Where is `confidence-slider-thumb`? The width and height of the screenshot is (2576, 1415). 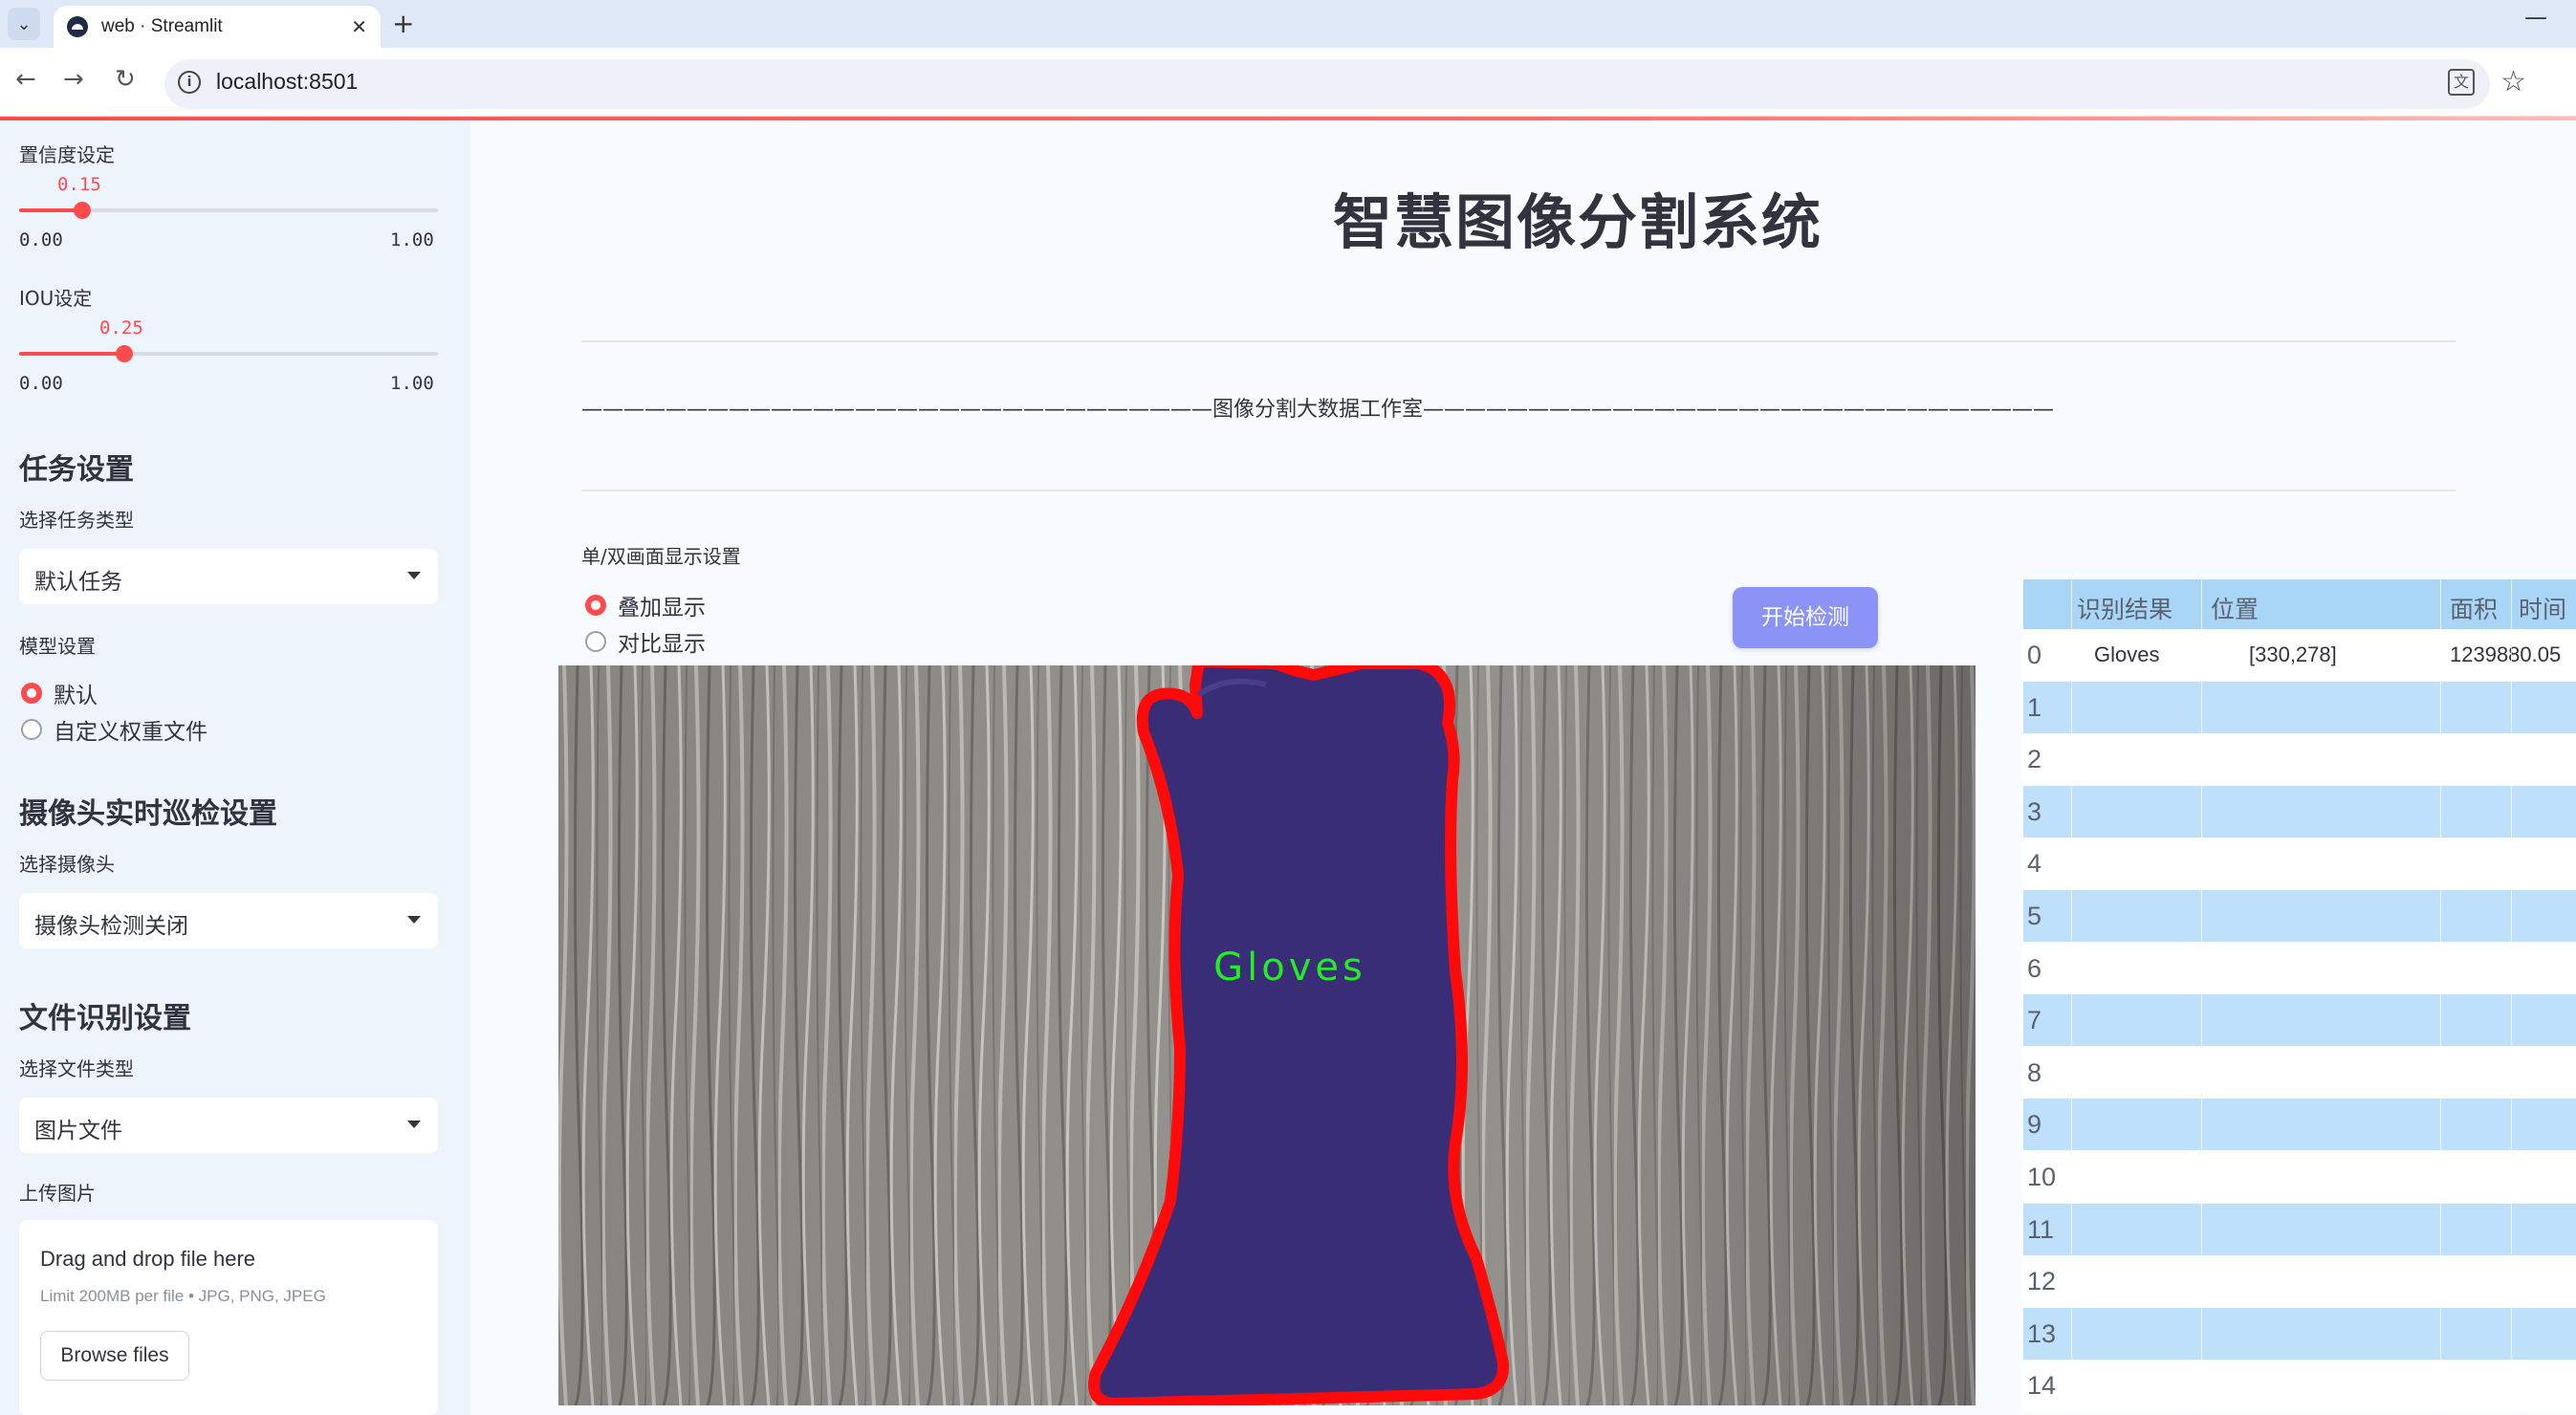 confidence-slider-thumb is located at coordinates (82, 211).